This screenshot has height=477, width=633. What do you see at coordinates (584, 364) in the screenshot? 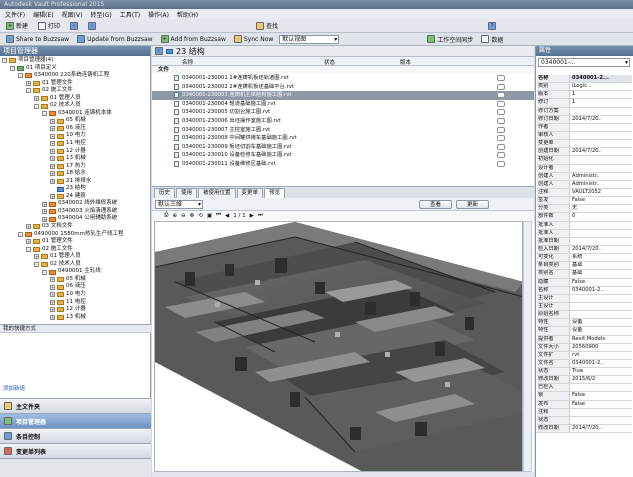
I see `property-row: 文件名 0340001-2..` at bounding box center [584, 364].